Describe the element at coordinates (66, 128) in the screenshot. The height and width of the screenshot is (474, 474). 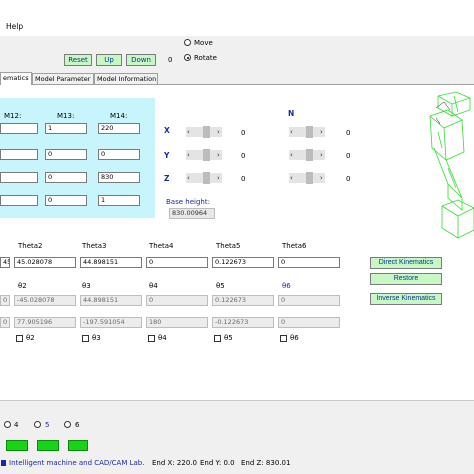
I see `m13-field-row1: 1` at that location.